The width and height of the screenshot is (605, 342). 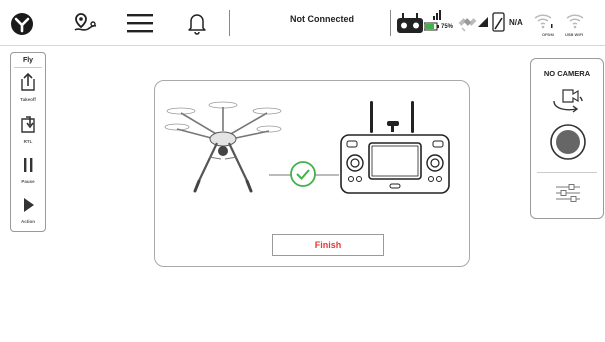 I want to click on action-button: Action, so click(x=28, y=213).